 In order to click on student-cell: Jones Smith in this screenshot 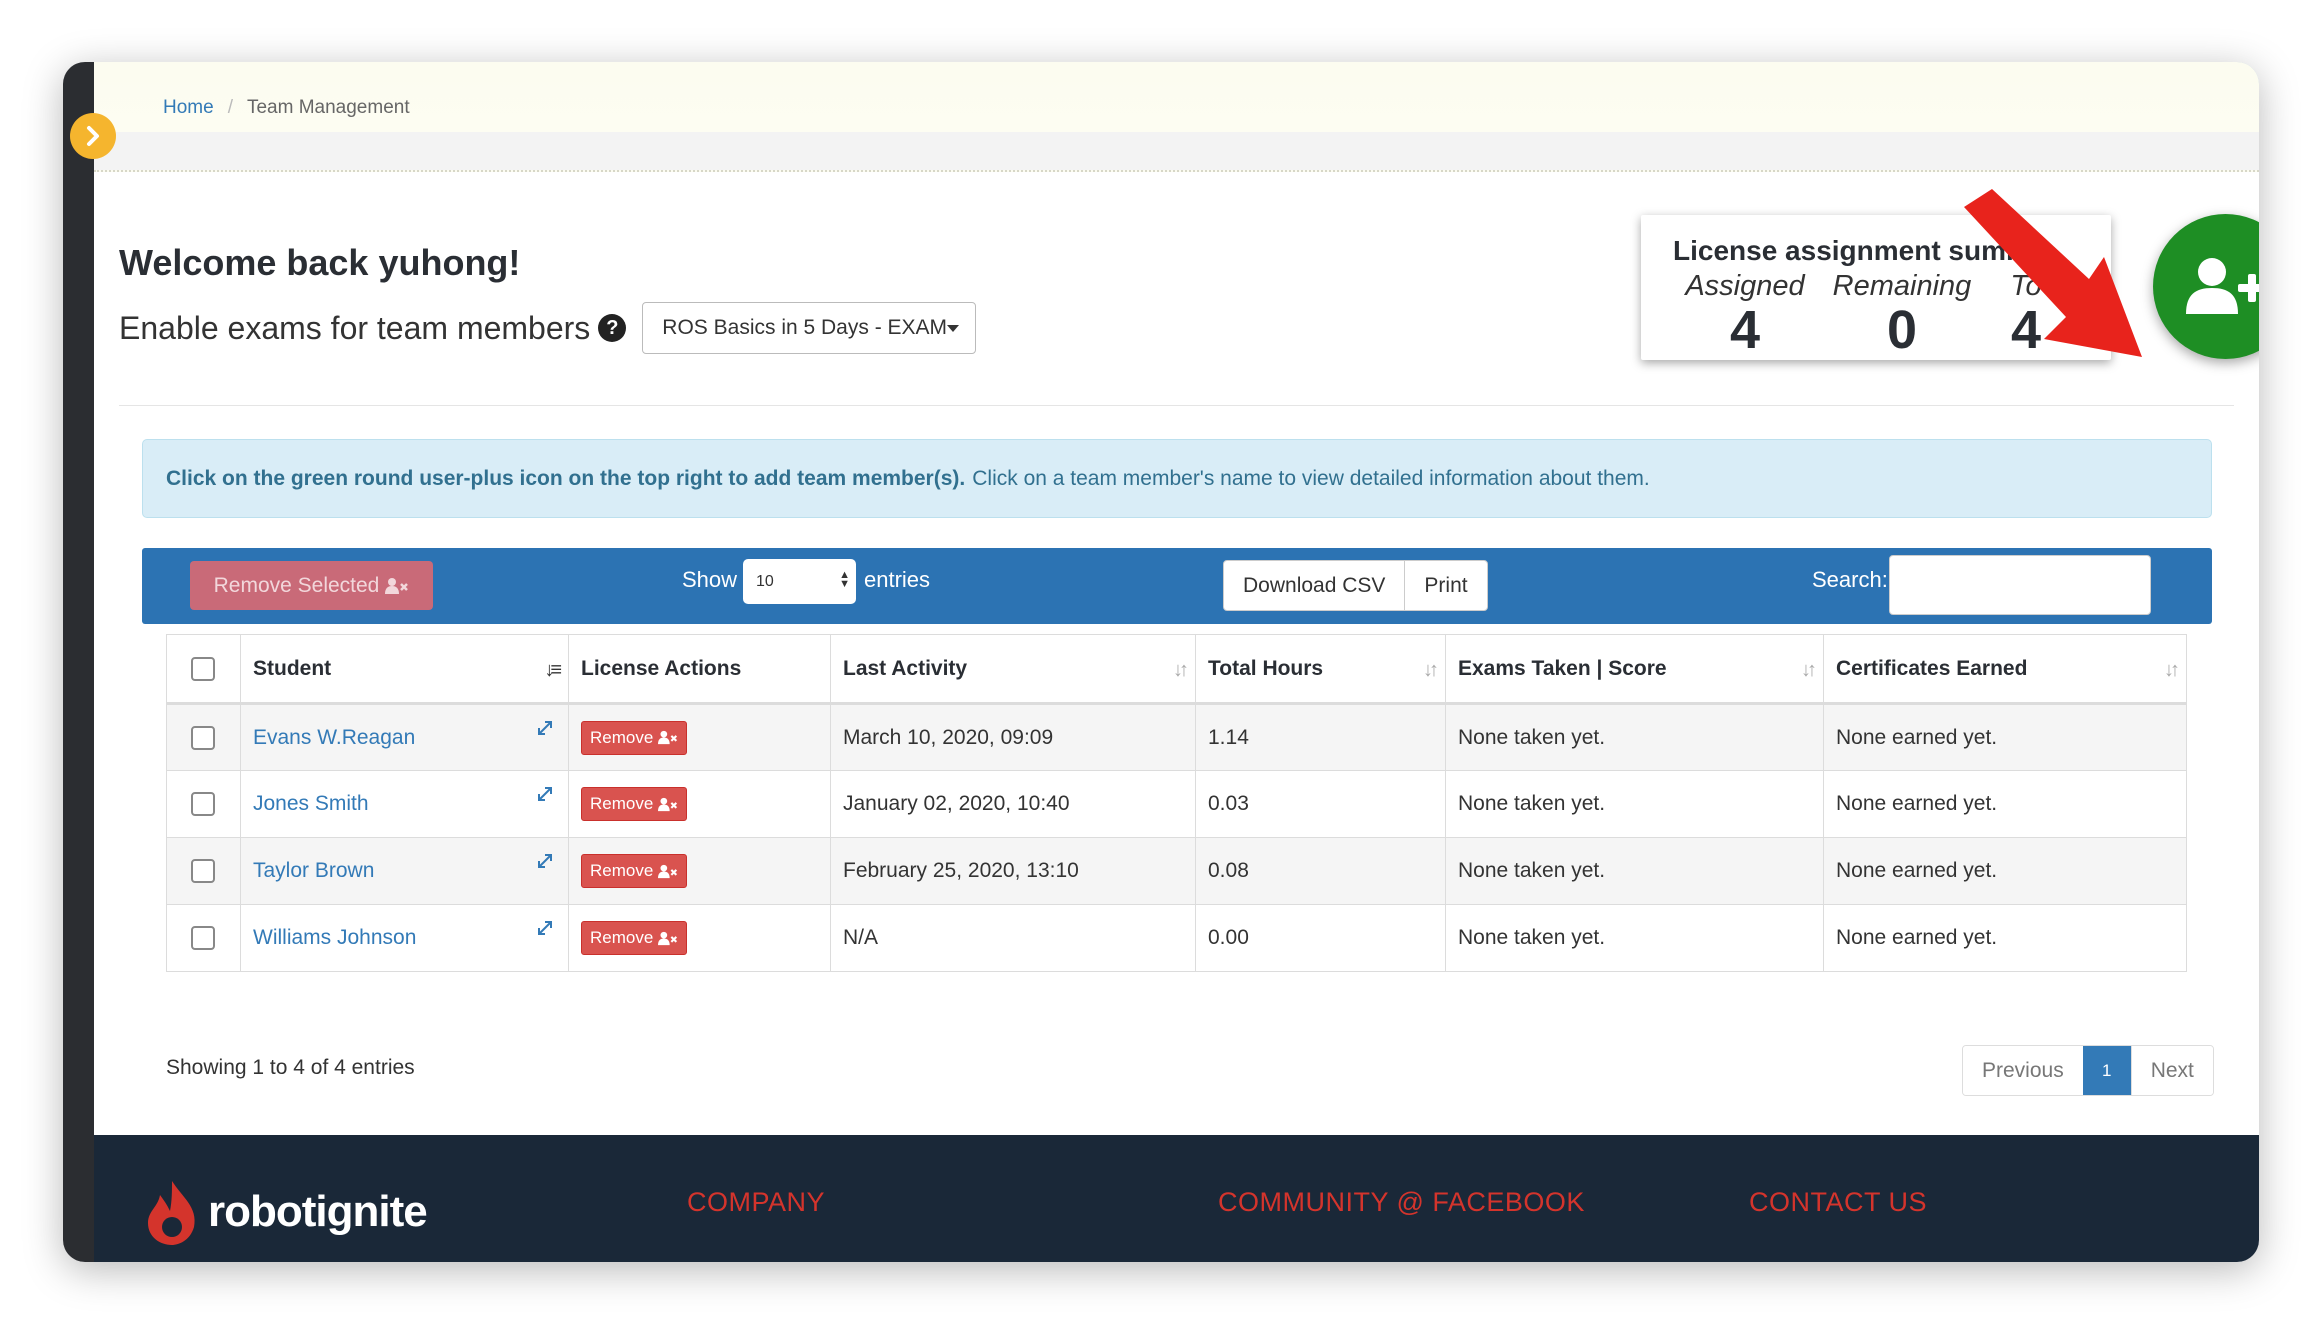, I will do `click(404, 804)`.